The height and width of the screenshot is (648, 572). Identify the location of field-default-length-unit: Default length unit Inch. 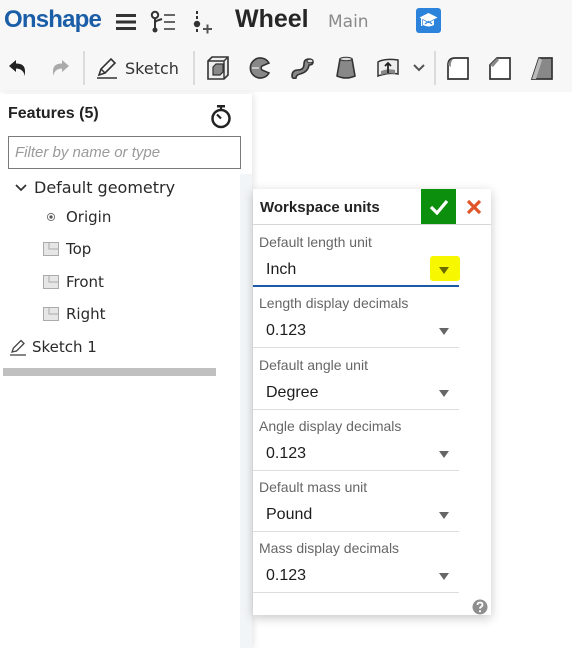
(356, 259).